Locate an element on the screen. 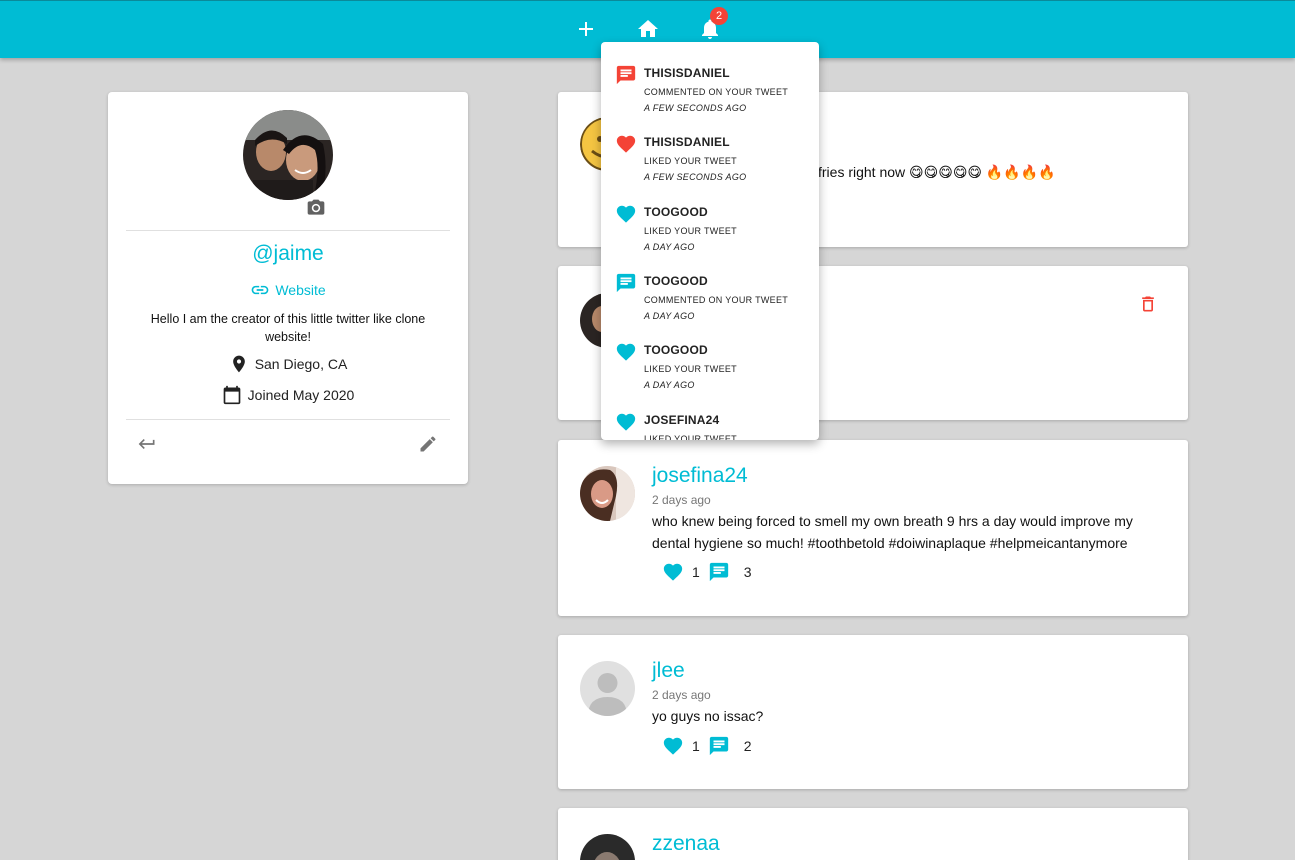 Image resolution: width=1295 pixels, height=860 pixels. add-icon is located at coordinates (586, 29).